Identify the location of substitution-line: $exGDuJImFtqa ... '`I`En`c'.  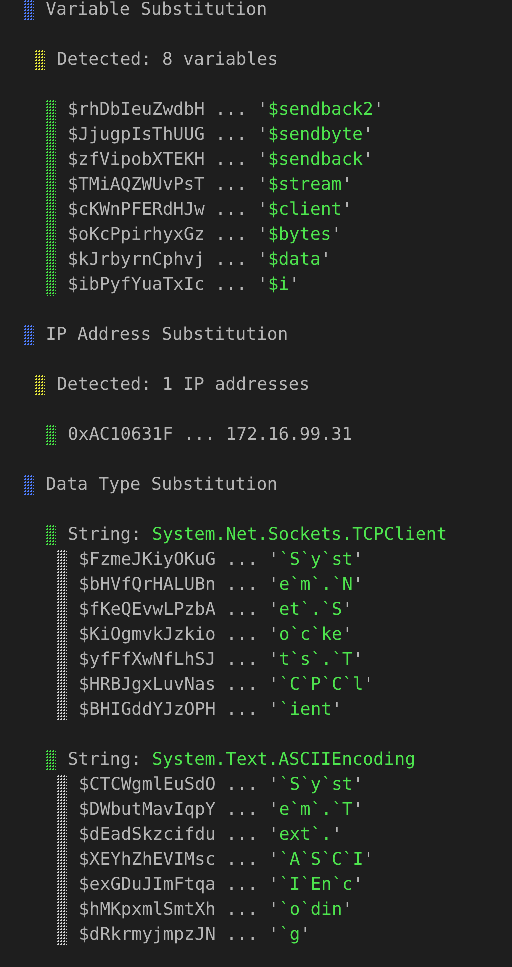
(221, 885).